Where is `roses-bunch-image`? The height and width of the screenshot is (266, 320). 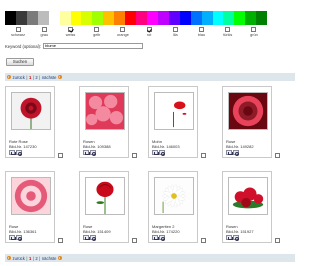
roses-bunch-image is located at coordinates (248, 196).